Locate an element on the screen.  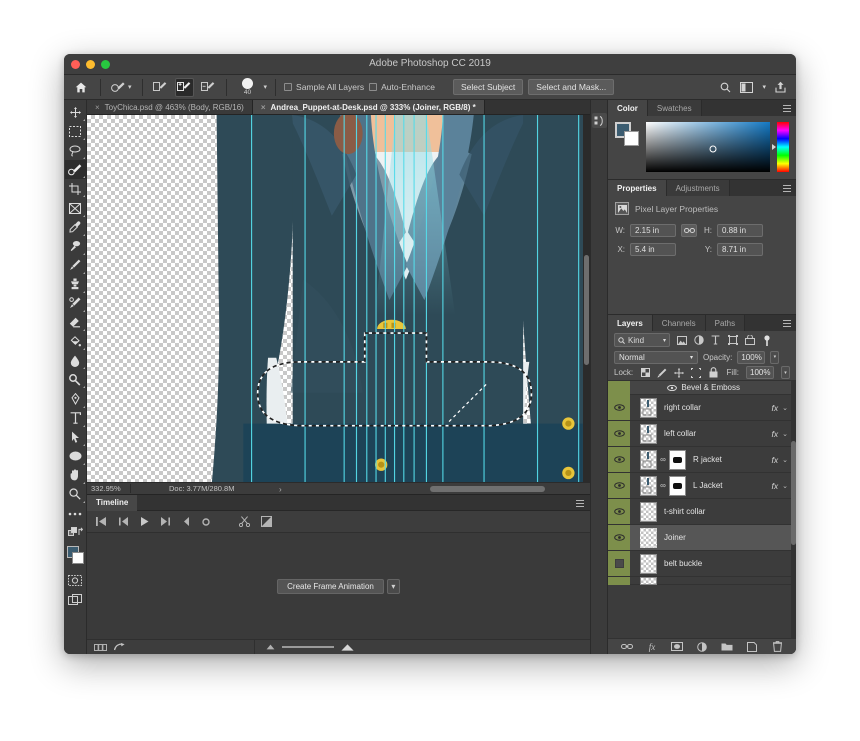
zoom-level: 332.95% is located at coordinates (109, 488).